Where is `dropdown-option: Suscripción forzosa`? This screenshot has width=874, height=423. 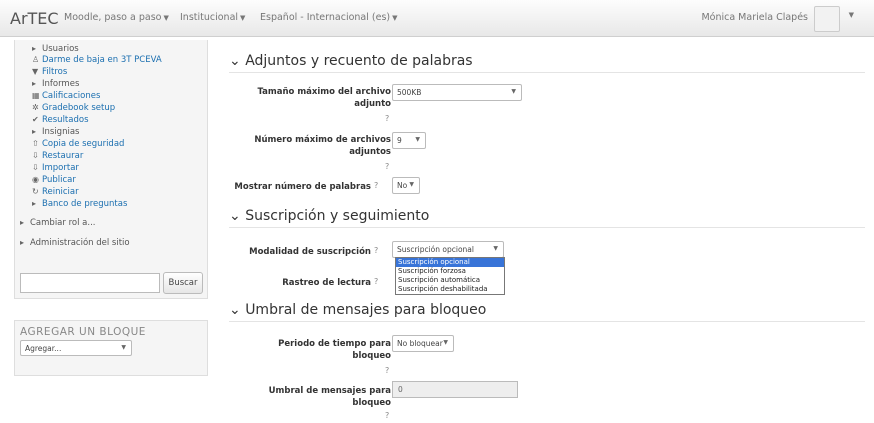 dropdown-option: Suscripción forzosa is located at coordinates (450, 271).